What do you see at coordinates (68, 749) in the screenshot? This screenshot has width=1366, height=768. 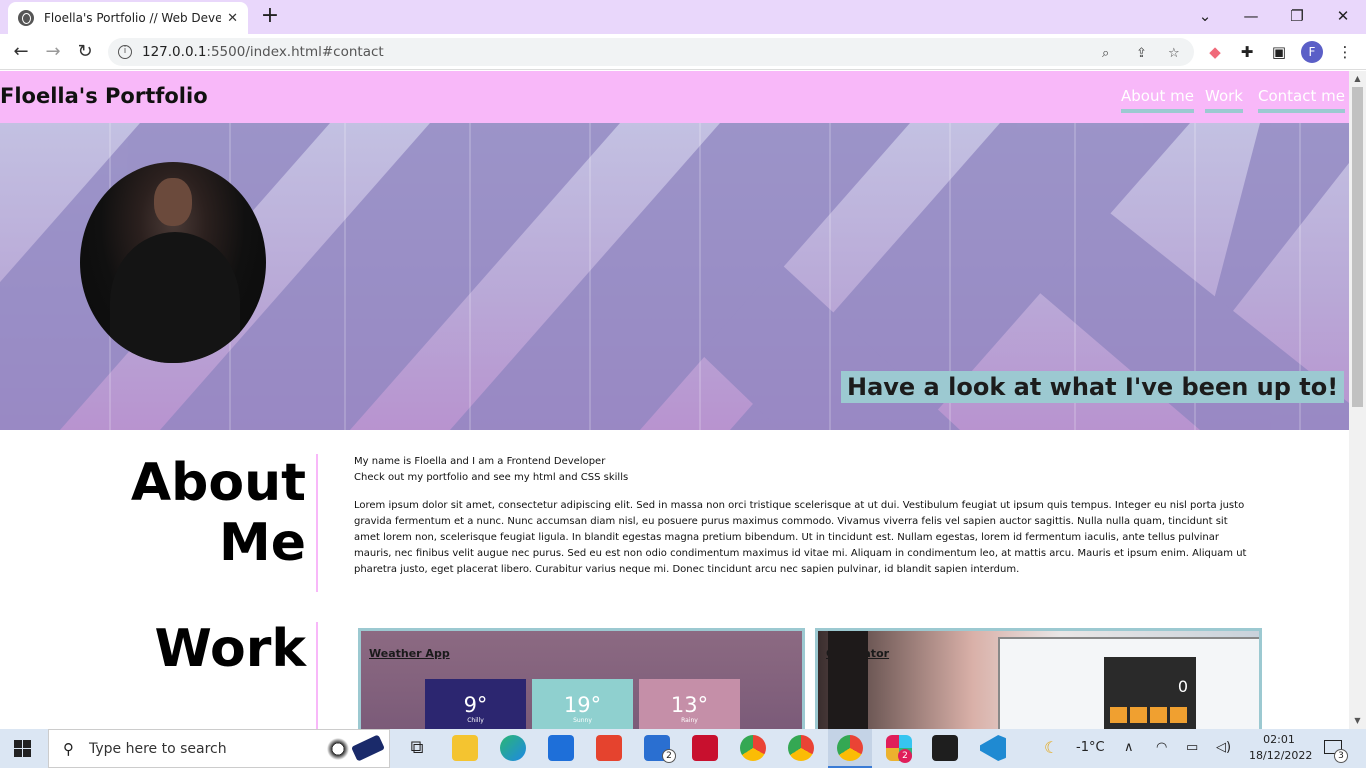 I see `search-icon: ⚲` at bounding box center [68, 749].